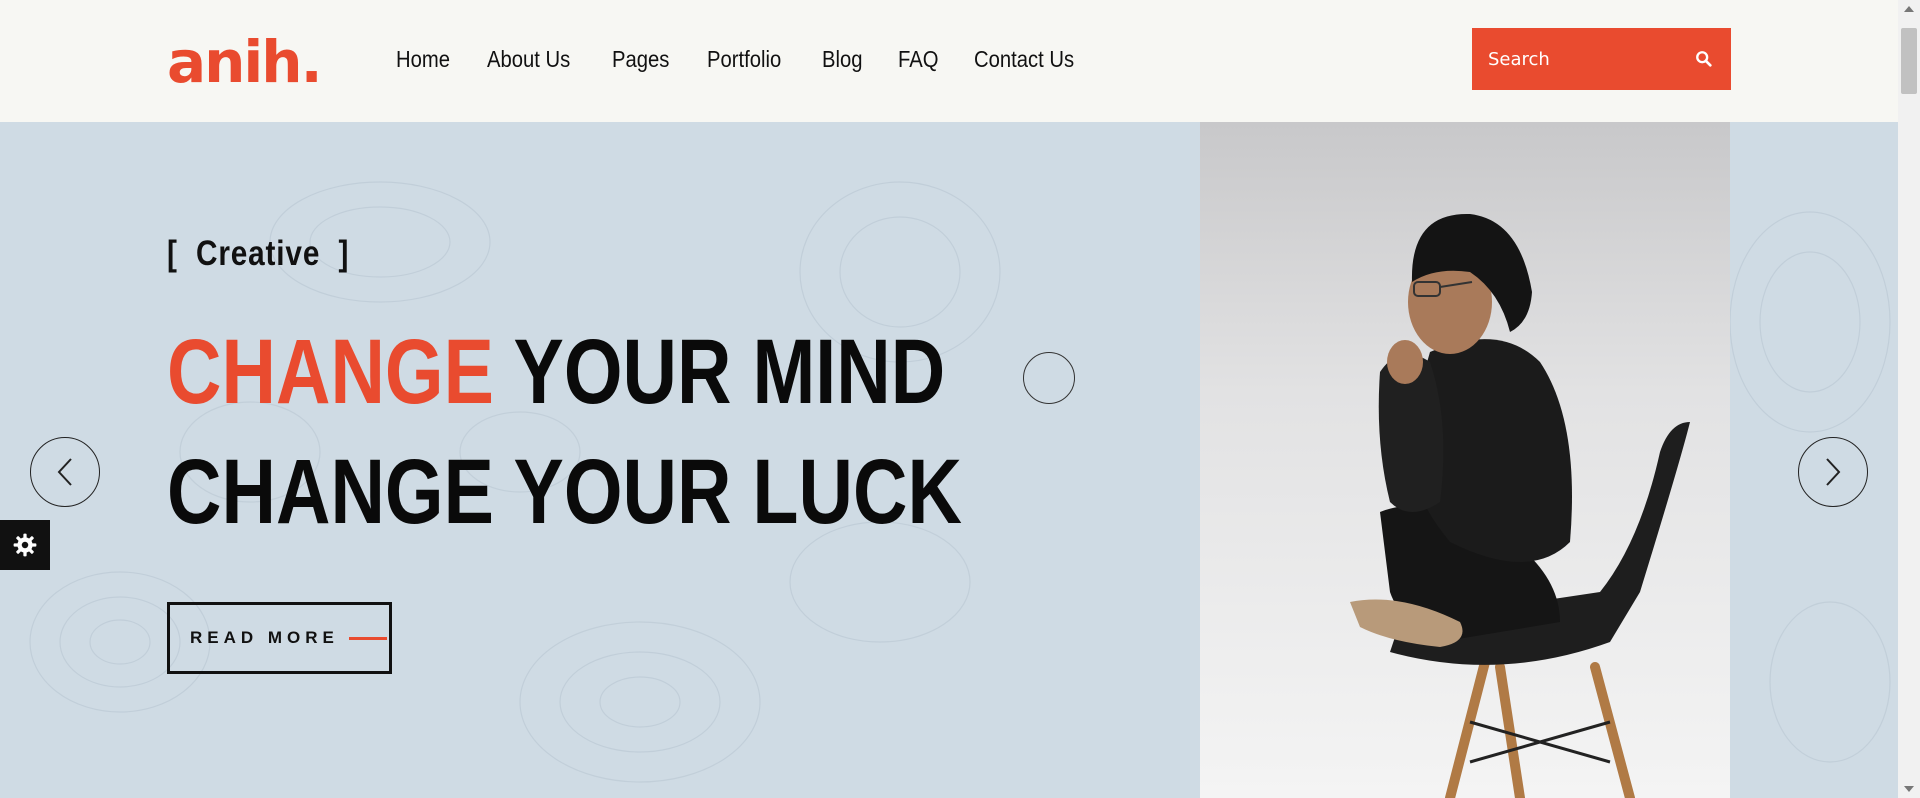 The height and width of the screenshot is (798, 1920). I want to click on search-icon, so click(1704, 59).